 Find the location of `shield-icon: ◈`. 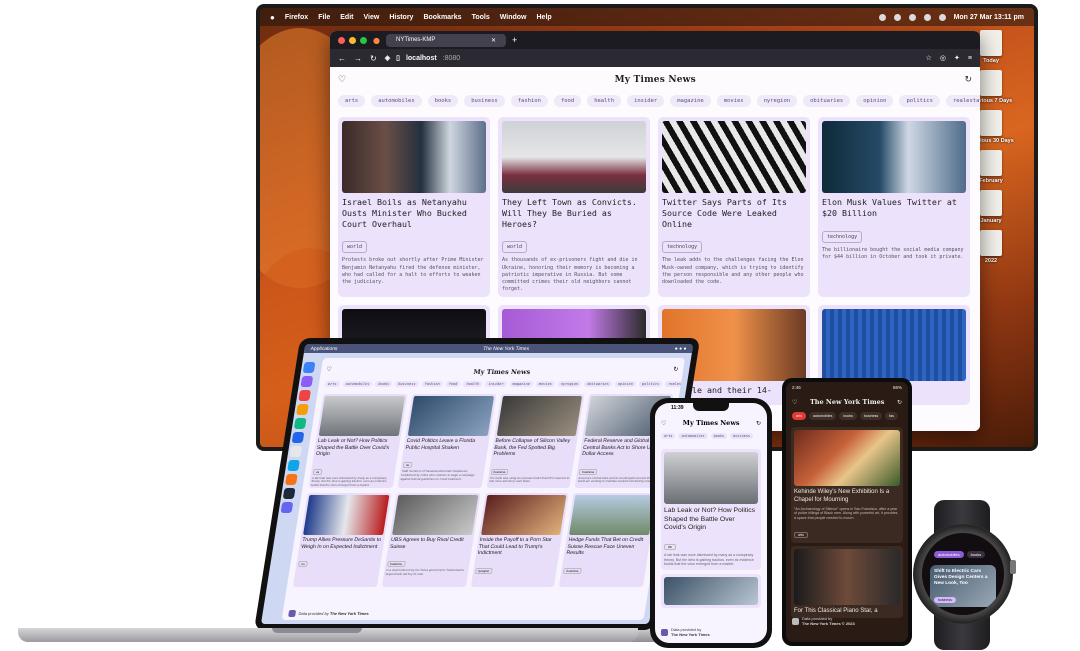

shield-icon: ◈ is located at coordinates (387, 58).